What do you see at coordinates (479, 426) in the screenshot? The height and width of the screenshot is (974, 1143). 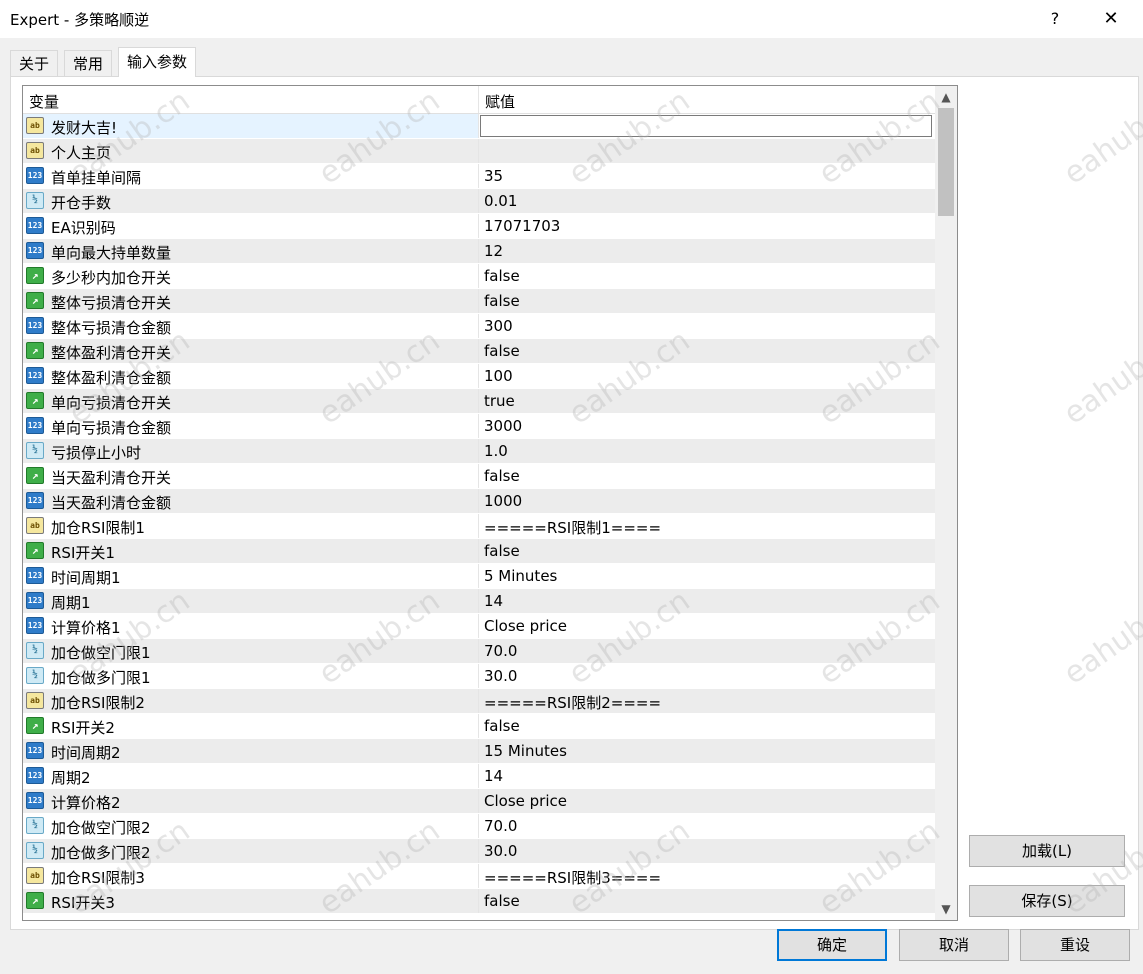 I see `table-row: 123 单向亏损清仓金额 3000` at bounding box center [479, 426].